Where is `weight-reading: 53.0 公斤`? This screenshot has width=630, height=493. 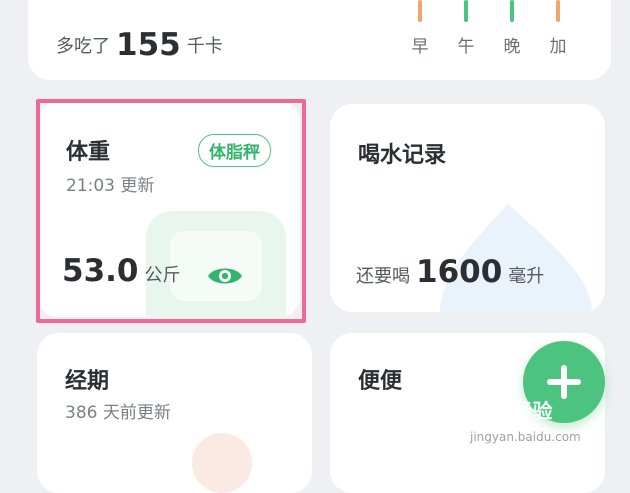
weight-reading: 53.0 公斤 is located at coordinates (121, 271).